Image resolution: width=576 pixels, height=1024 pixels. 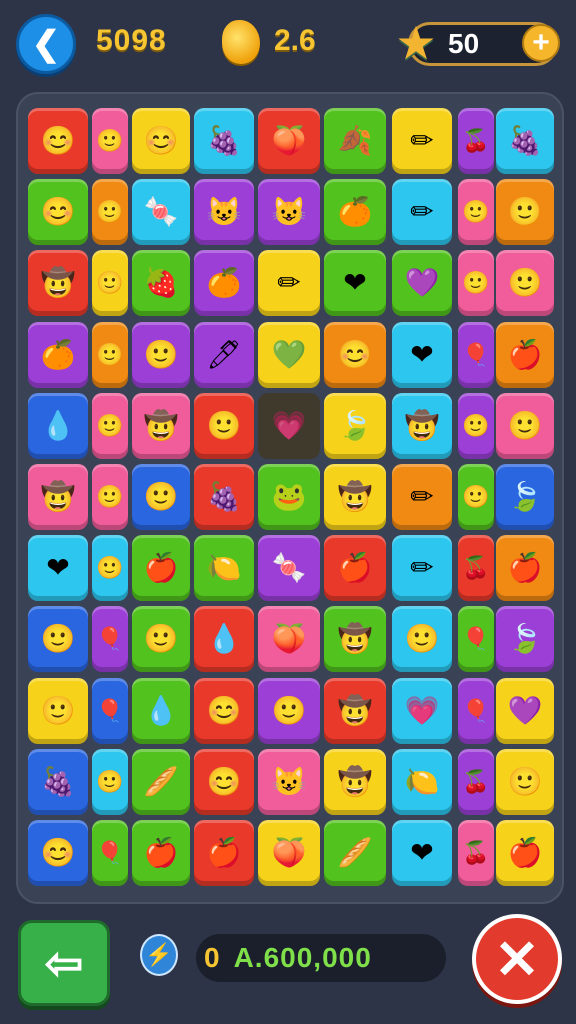 I want to click on tile-r1-c8: 🍒, so click(x=476, y=141).